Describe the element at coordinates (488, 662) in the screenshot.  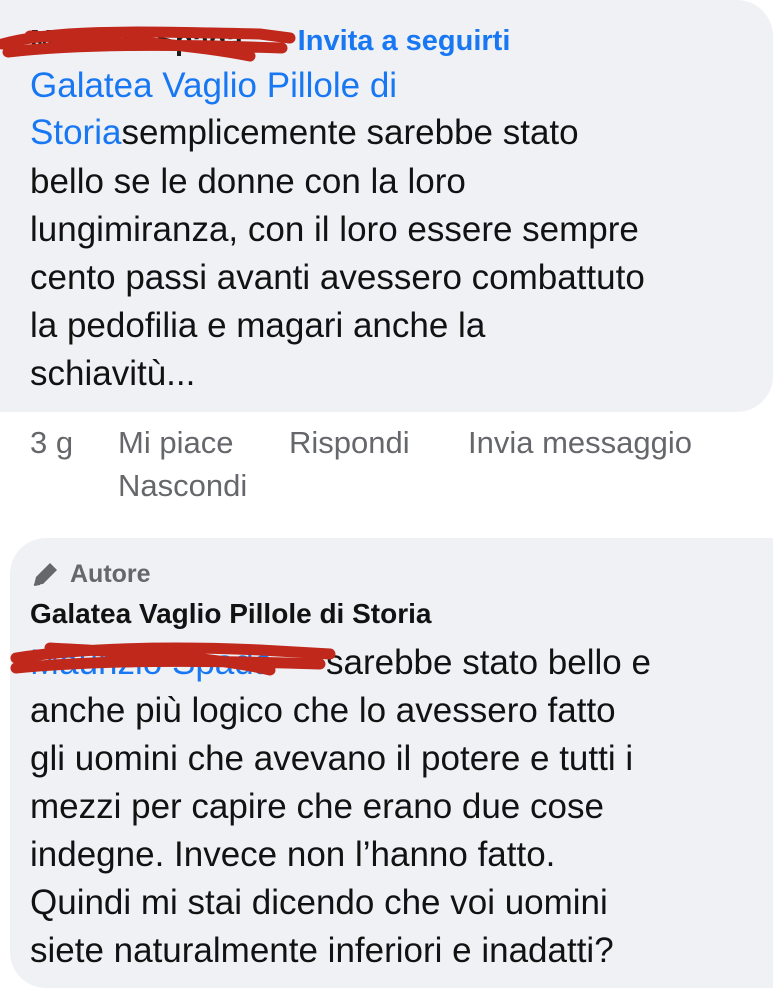
I see `comment-text: sarebbe stato bello e` at that location.